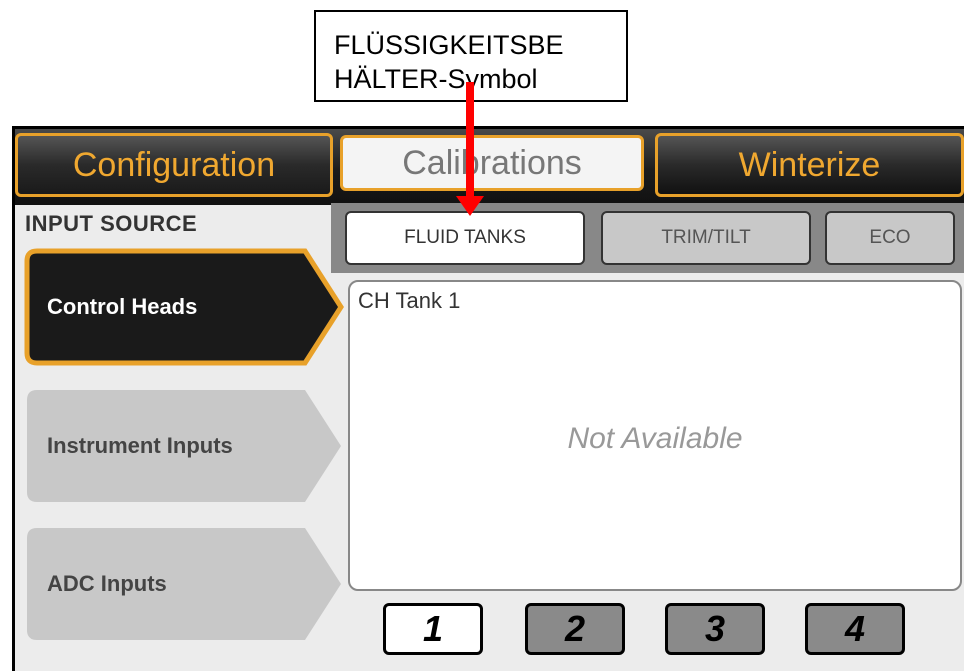 The width and height of the screenshot is (964, 671). I want to click on input-source-control-heads: Control Heads, so click(184, 307).